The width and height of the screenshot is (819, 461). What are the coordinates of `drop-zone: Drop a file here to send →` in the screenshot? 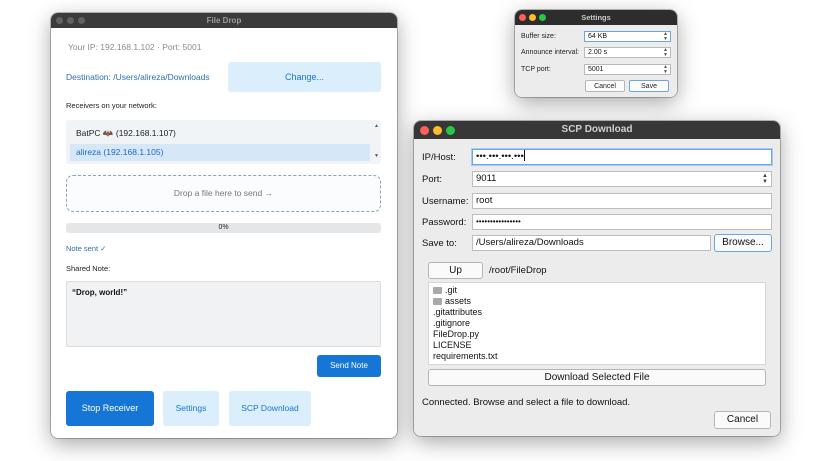 It's located at (223, 193).